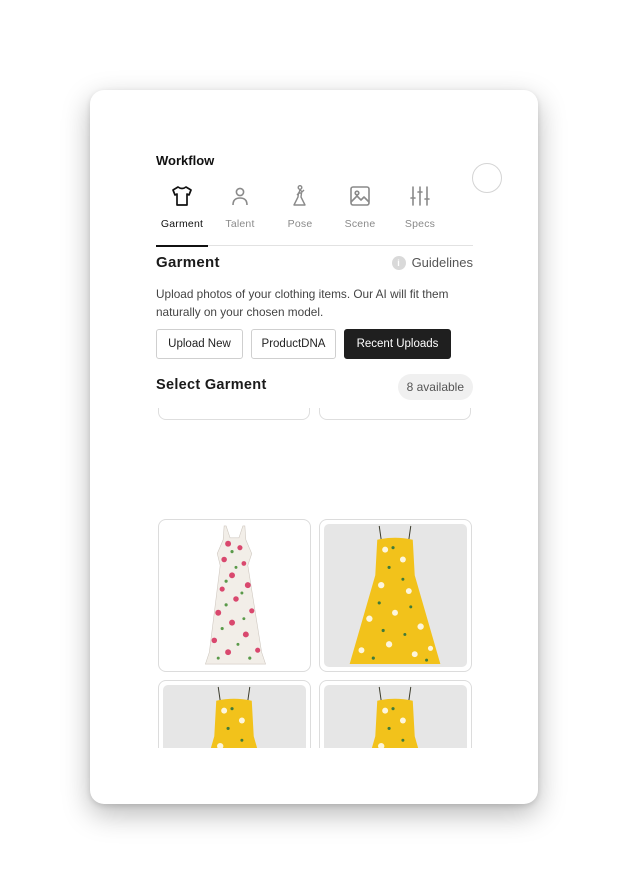 The image size is (628, 895). Describe the element at coordinates (420, 196) in the screenshot. I see `sliders-icon` at that location.